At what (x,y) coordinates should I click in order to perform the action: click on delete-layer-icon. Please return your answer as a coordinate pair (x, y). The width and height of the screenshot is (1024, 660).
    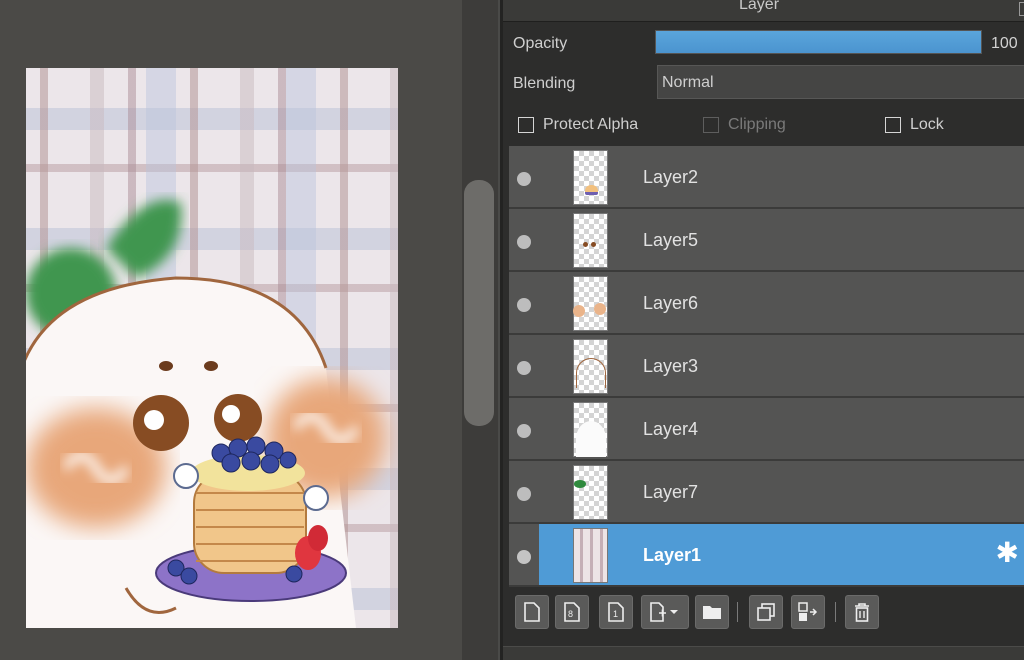
    Looking at the image, I should click on (862, 612).